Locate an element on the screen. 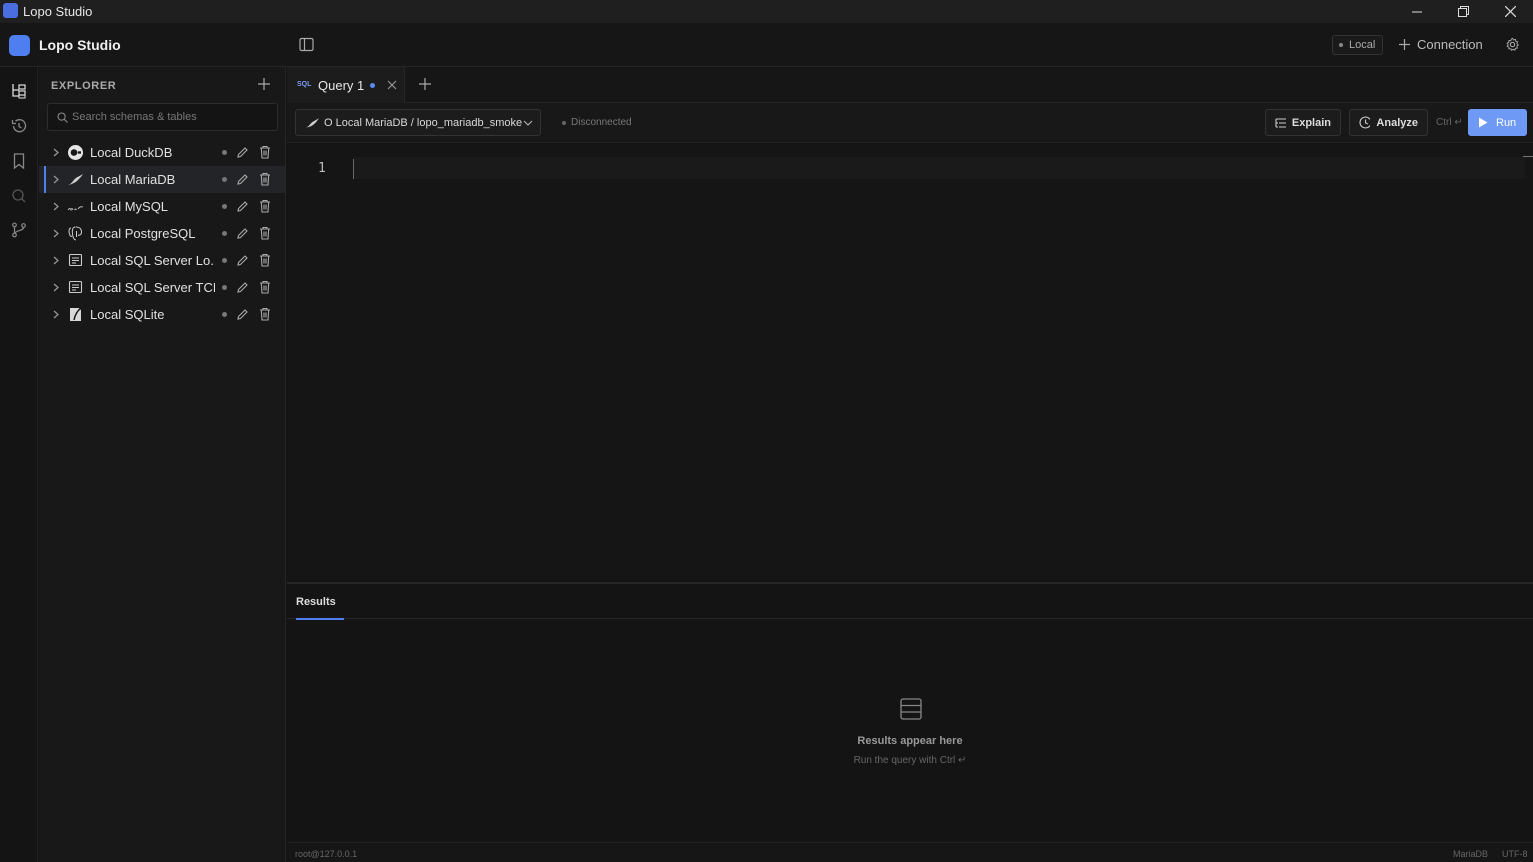  history-activity-button is located at coordinates (19, 126).